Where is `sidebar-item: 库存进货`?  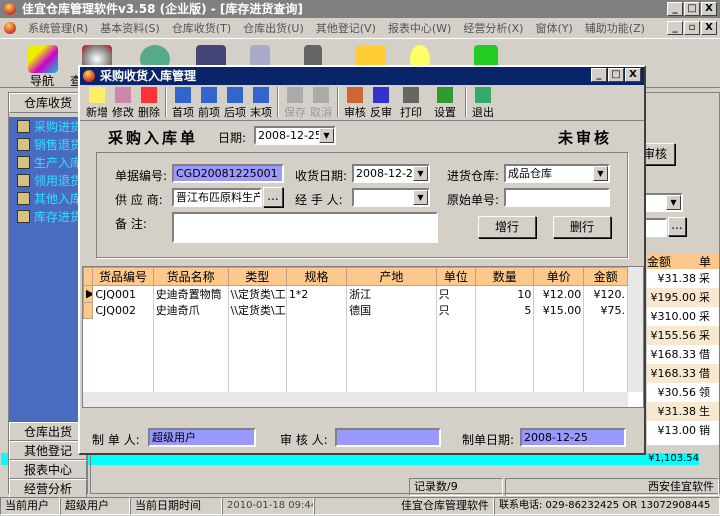 sidebar-item: 库存进货 is located at coordinates (48, 216).